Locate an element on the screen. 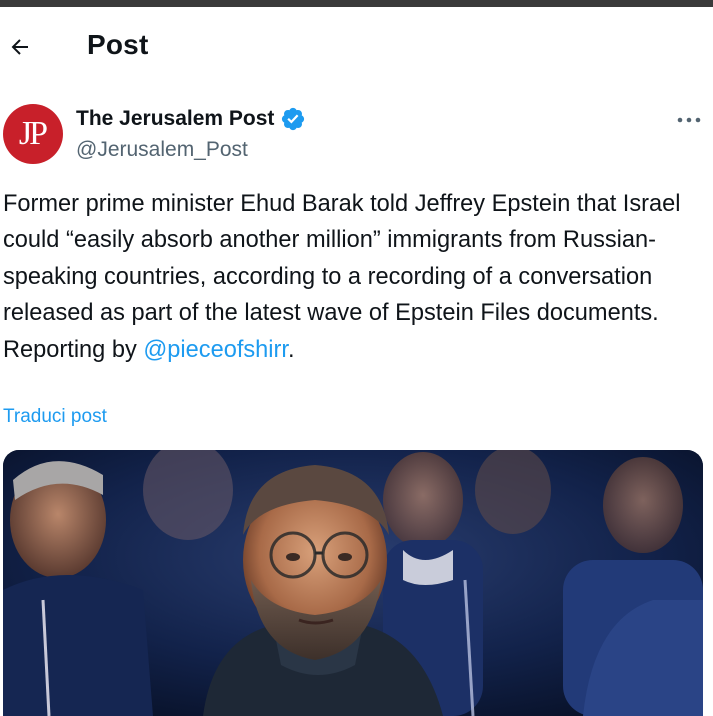 The image size is (713, 716). author-name: The Jerusalem Post is located at coordinates (175, 118).